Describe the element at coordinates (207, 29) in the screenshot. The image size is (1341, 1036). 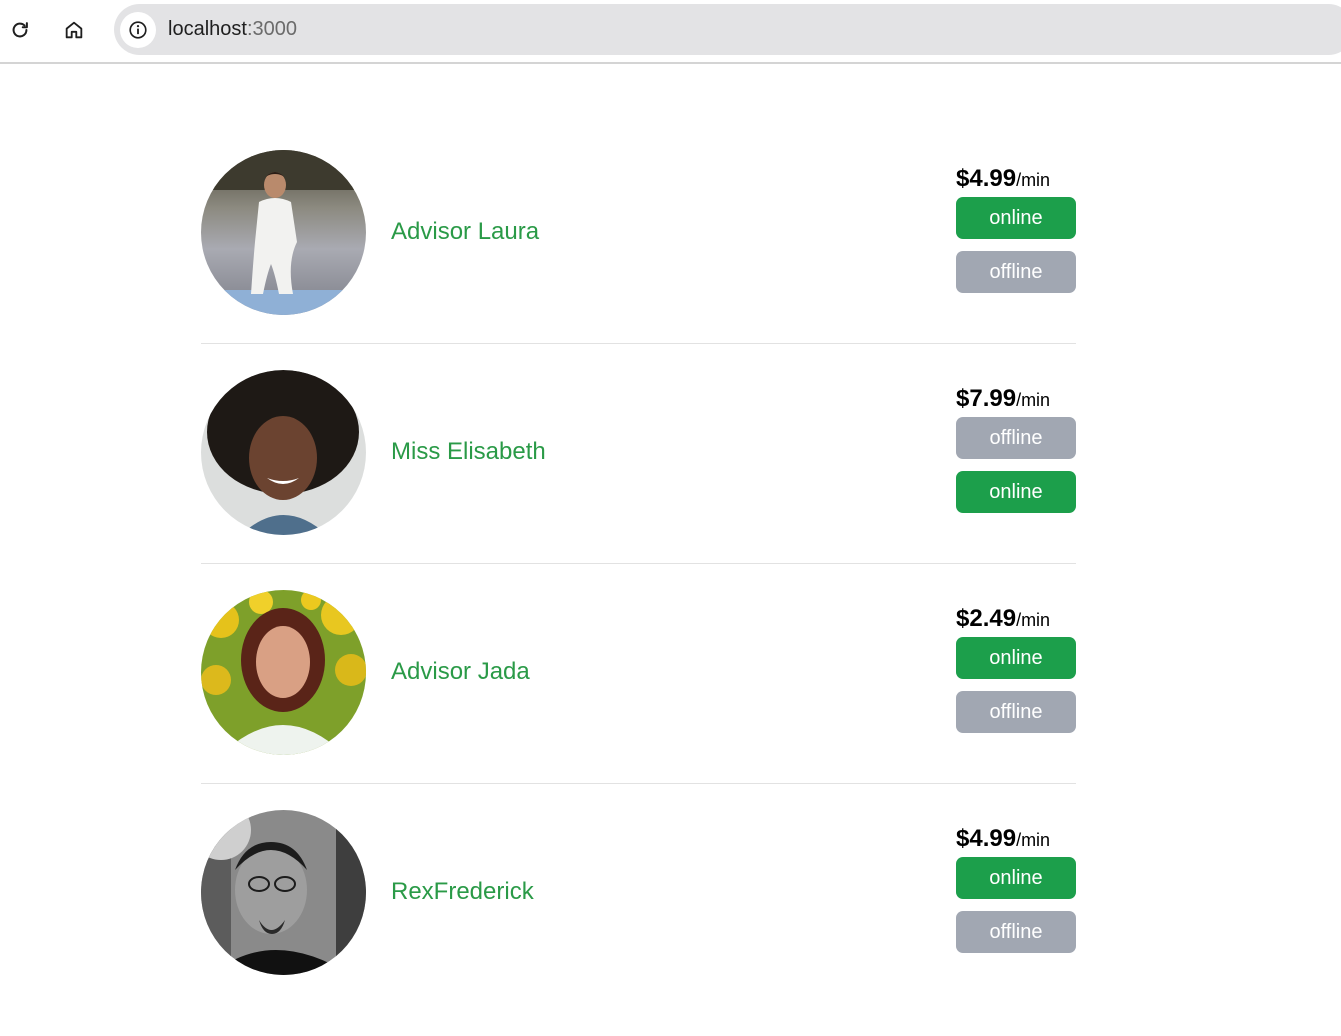
I see `url-host: localhost` at that location.